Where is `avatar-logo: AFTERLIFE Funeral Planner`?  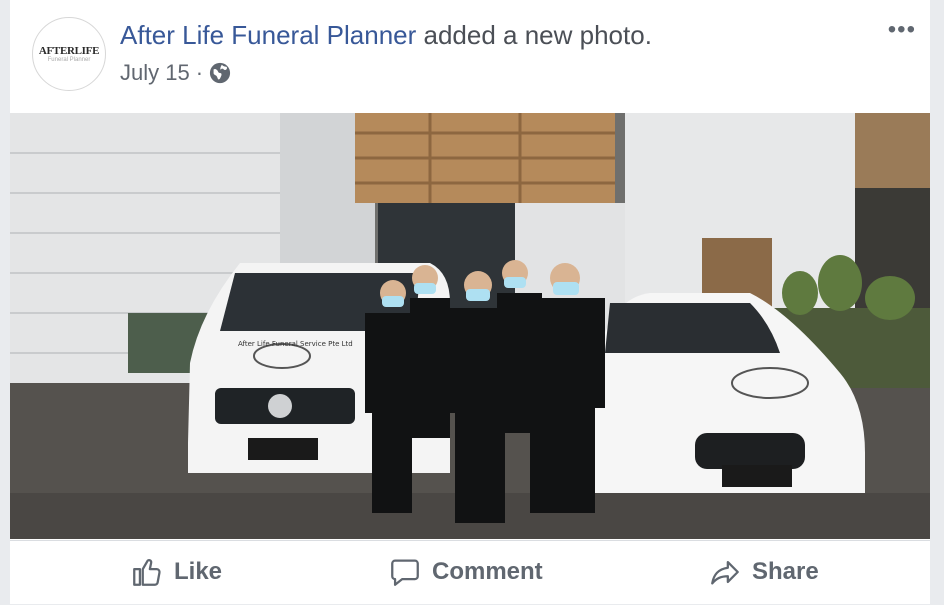
avatar-logo: AFTERLIFE Funeral Planner is located at coordinates (69, 54).